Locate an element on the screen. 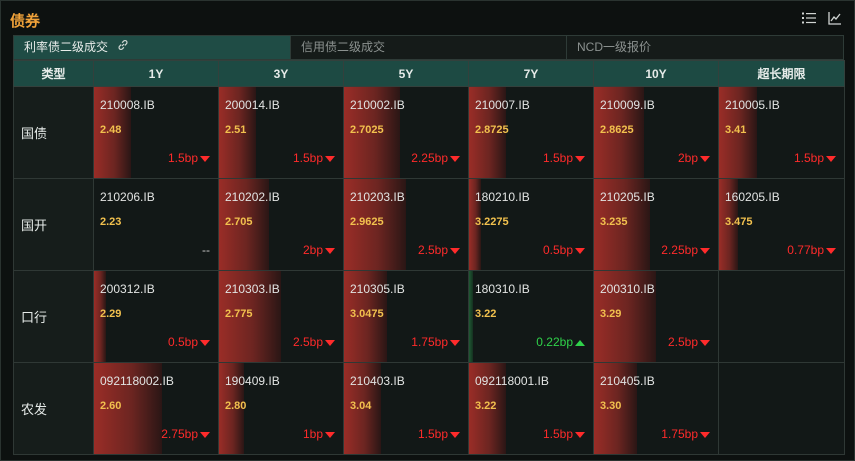 Image resolution: width=855 pixels, height=461 pixels. bond-yield: 2.8625 is located at coordinates (617, 130).